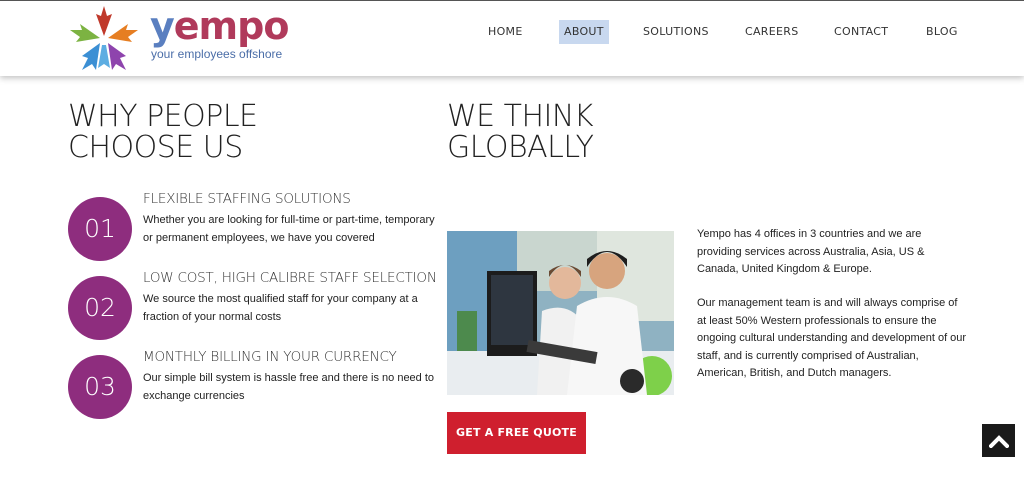 The width and height of the screenshot is (1024, 481). I want to click on why-heading-line2: CHOOSE US, so click(155, 147).